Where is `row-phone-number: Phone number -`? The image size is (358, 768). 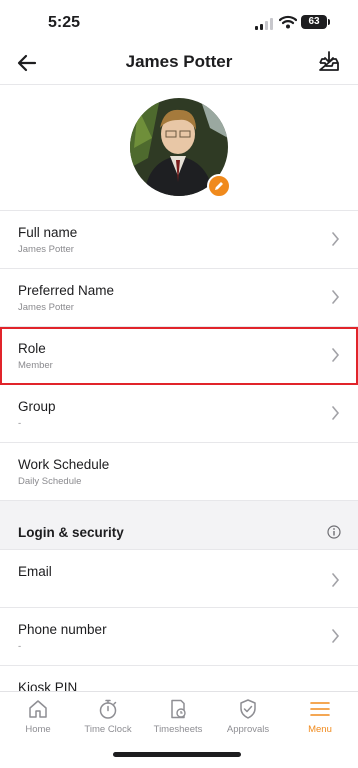 row-phone-number: Phone number - is located at coordinates (179, 637).